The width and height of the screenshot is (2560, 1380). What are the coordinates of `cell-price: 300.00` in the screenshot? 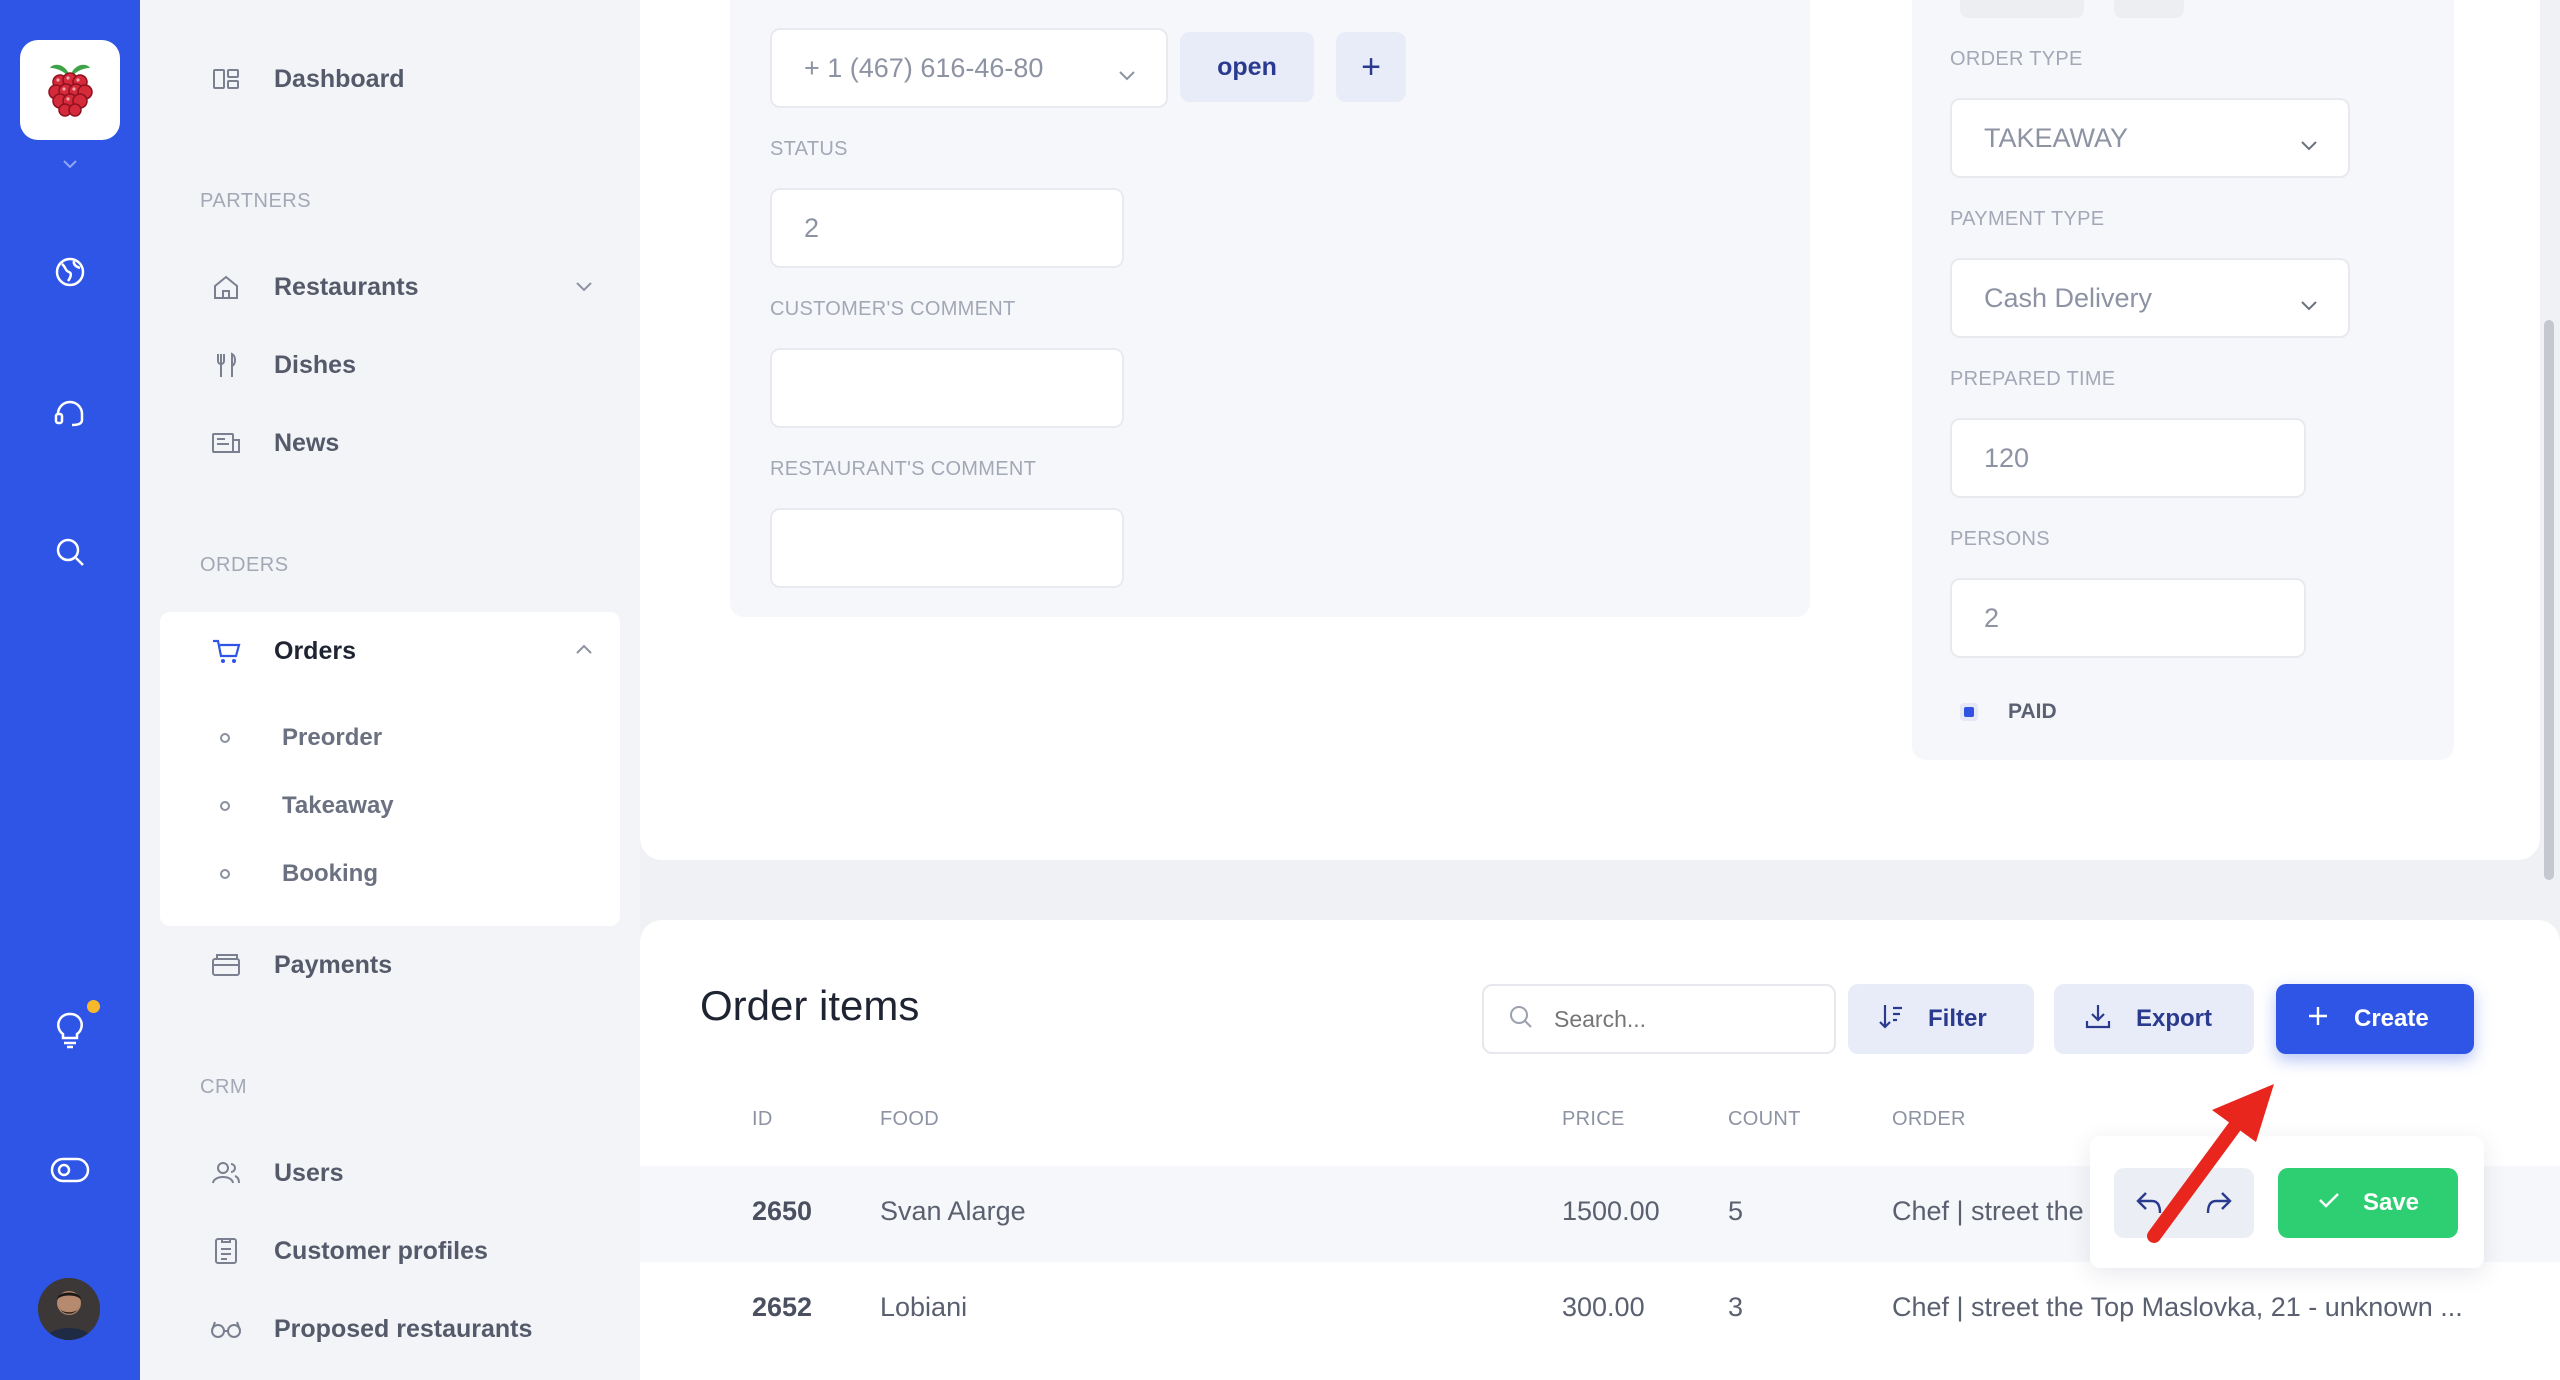 It's located at (1603, 1307).